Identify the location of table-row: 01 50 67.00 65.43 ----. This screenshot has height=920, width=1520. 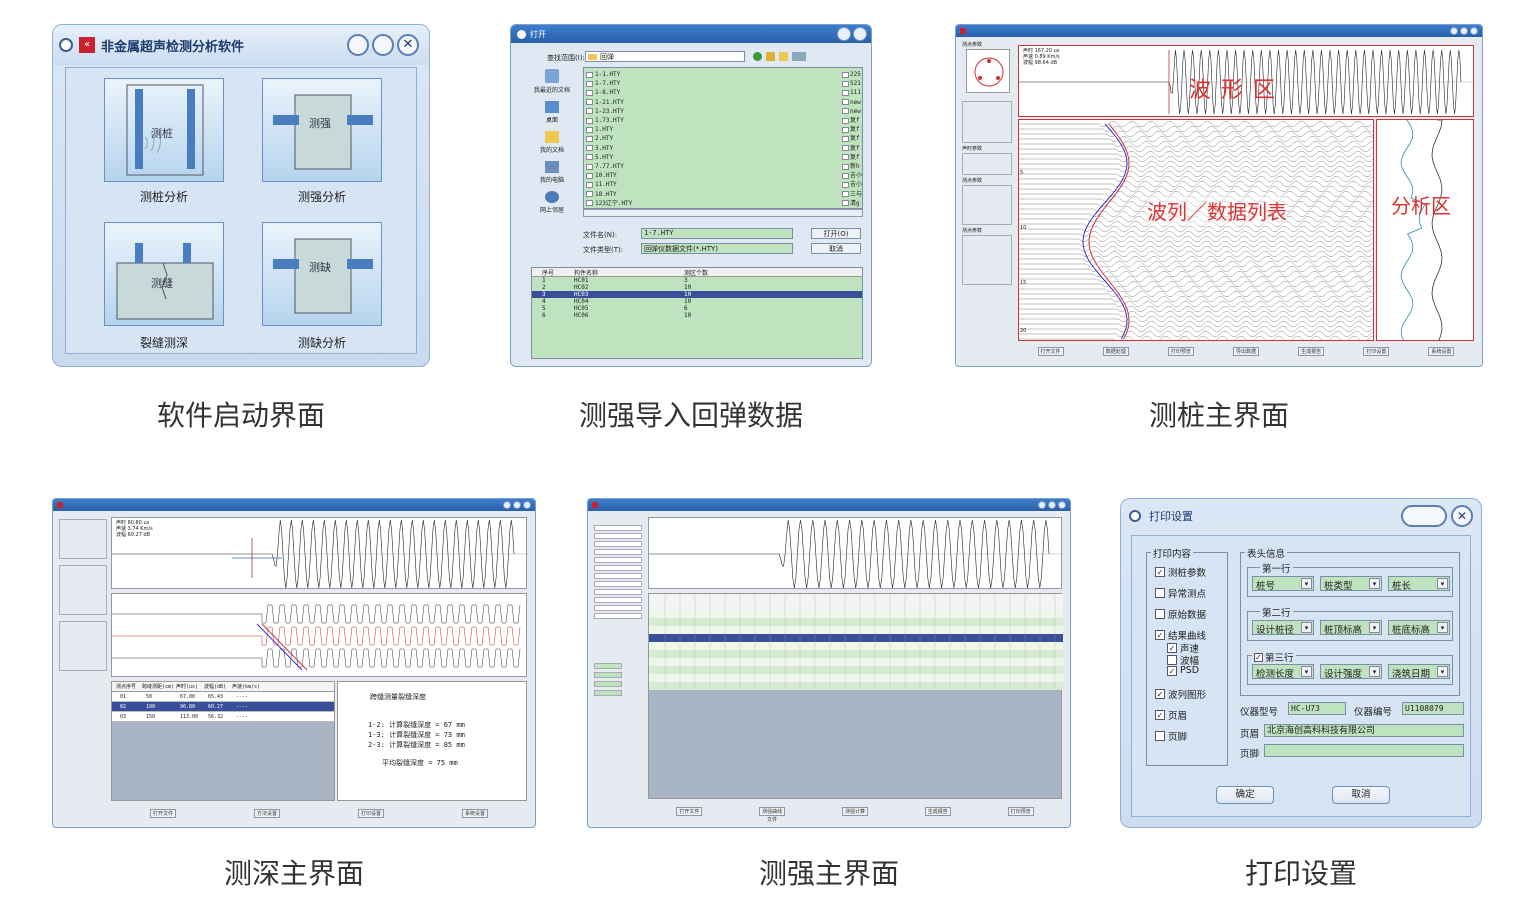
(223, 697).